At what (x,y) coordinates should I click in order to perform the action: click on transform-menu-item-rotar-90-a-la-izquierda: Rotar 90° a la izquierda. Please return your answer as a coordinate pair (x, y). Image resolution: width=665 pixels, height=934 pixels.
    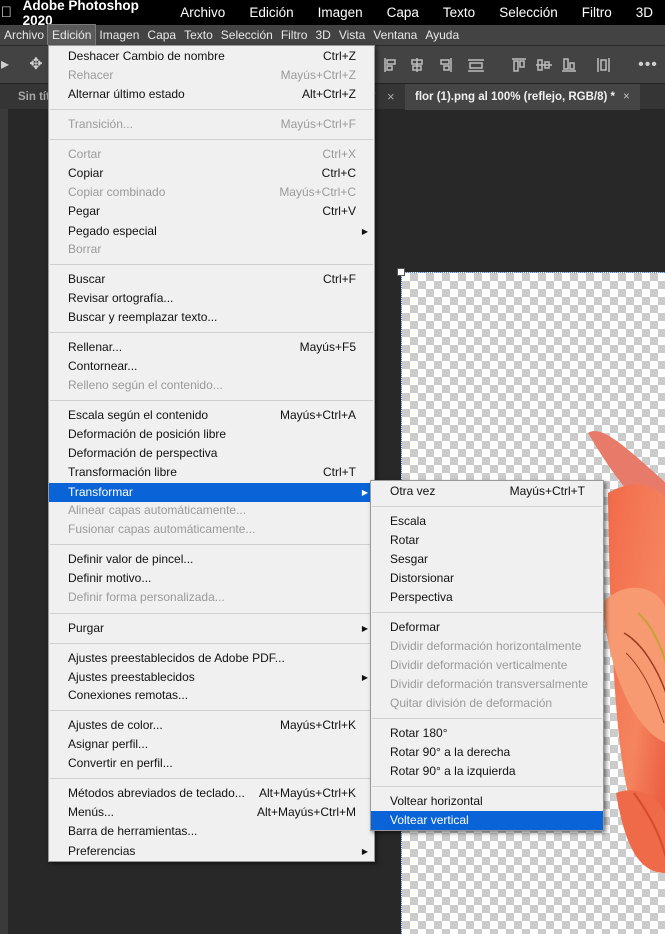
    Looking at the image, I should click on (487, 771).